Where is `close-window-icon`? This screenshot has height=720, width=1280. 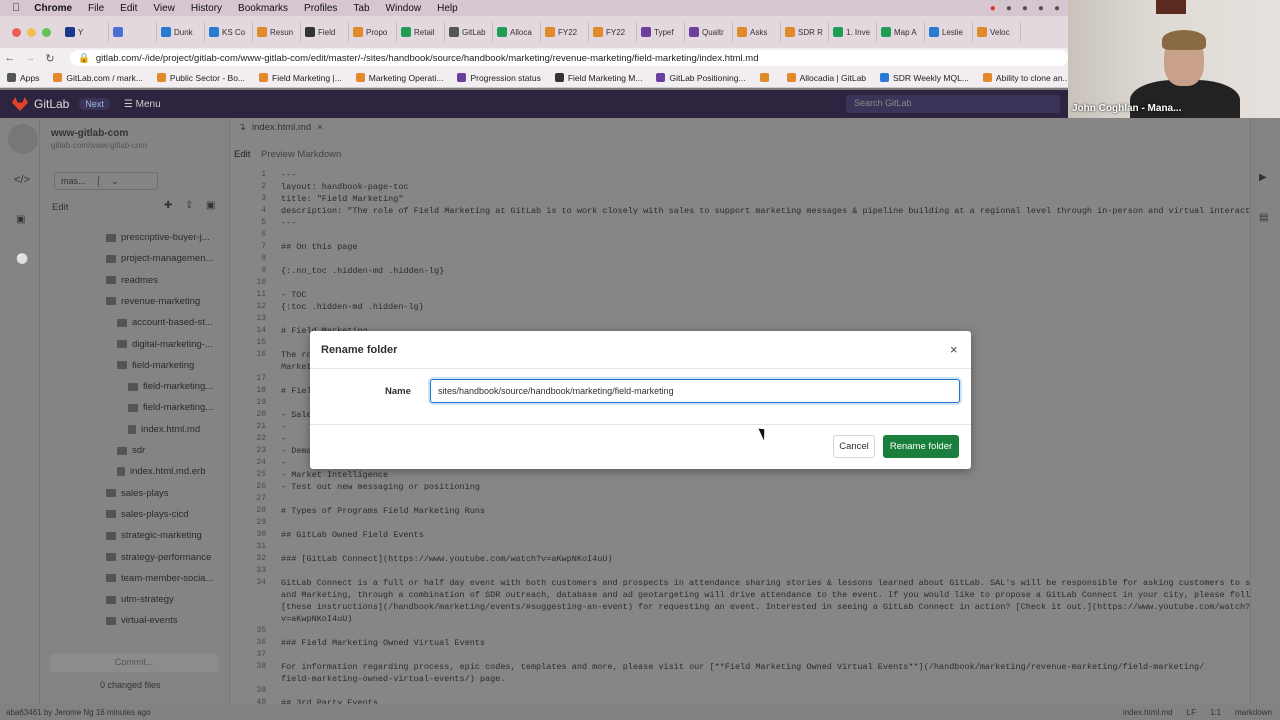
close-window-icon is located at coordinates (16, 32).